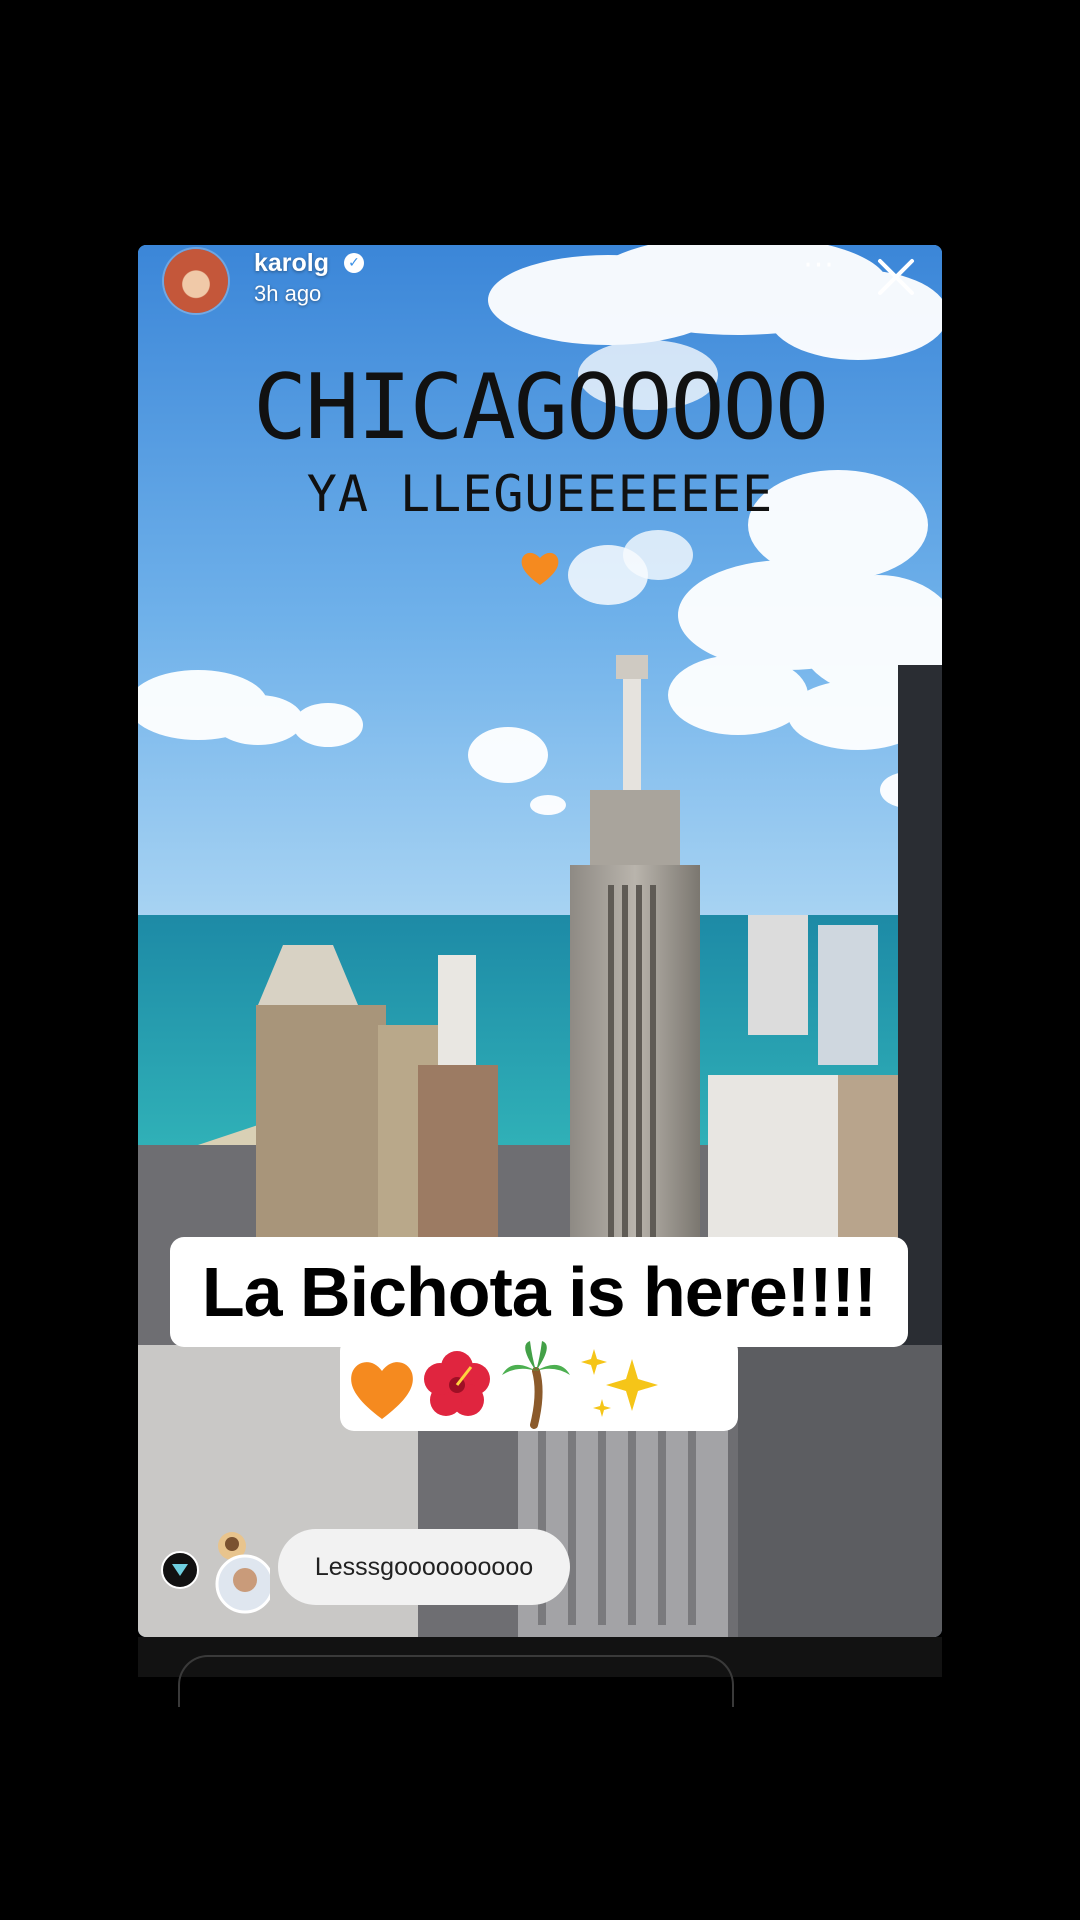  I want to click on caption-sticker: La Bichota is here!!!!, so click(539, 1292).